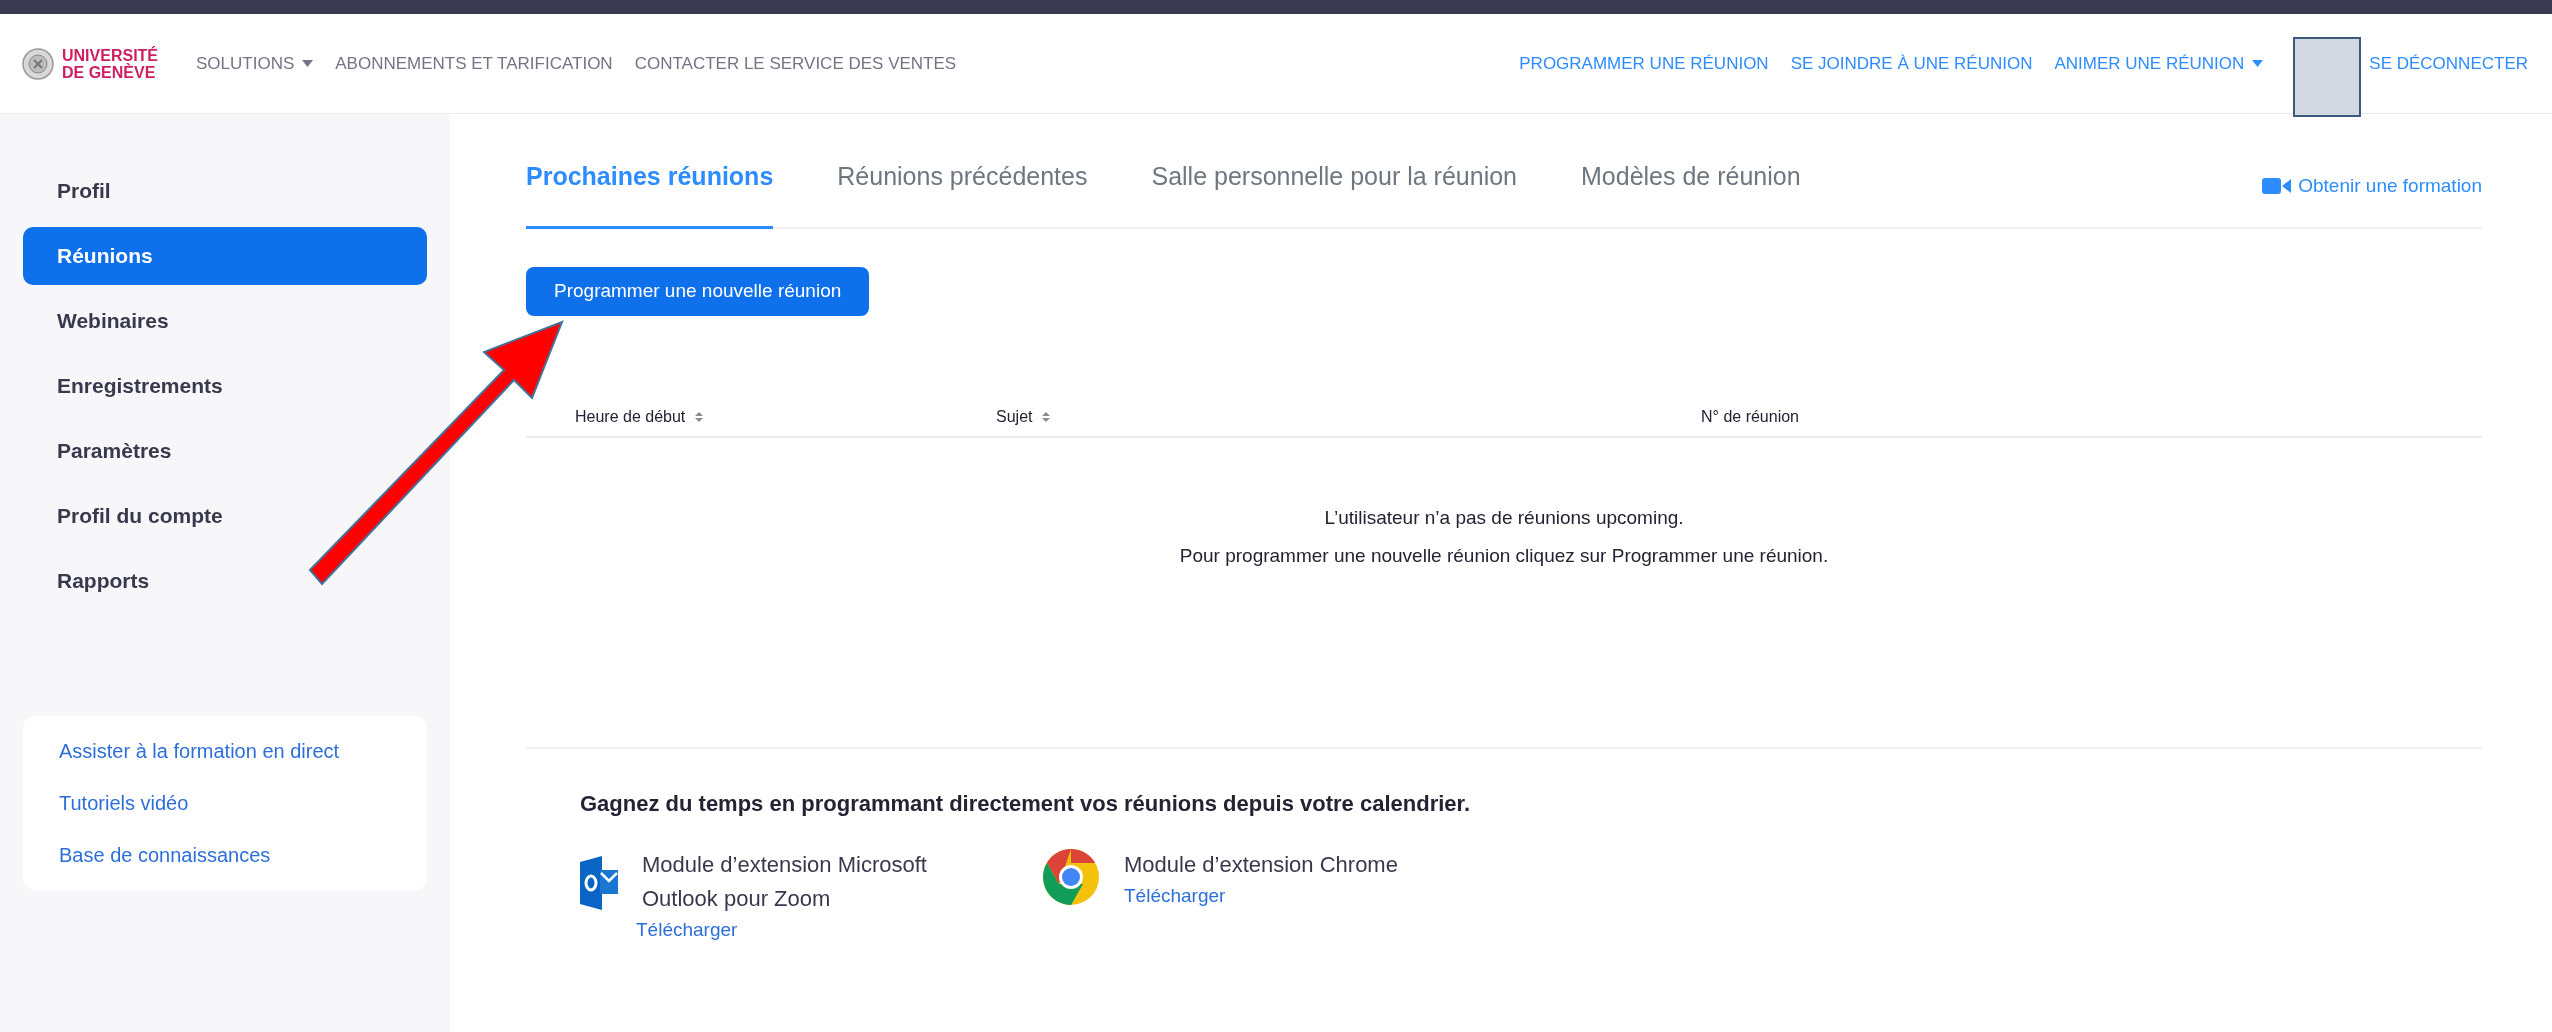  I want to click on avatar, so click(2327, 76).